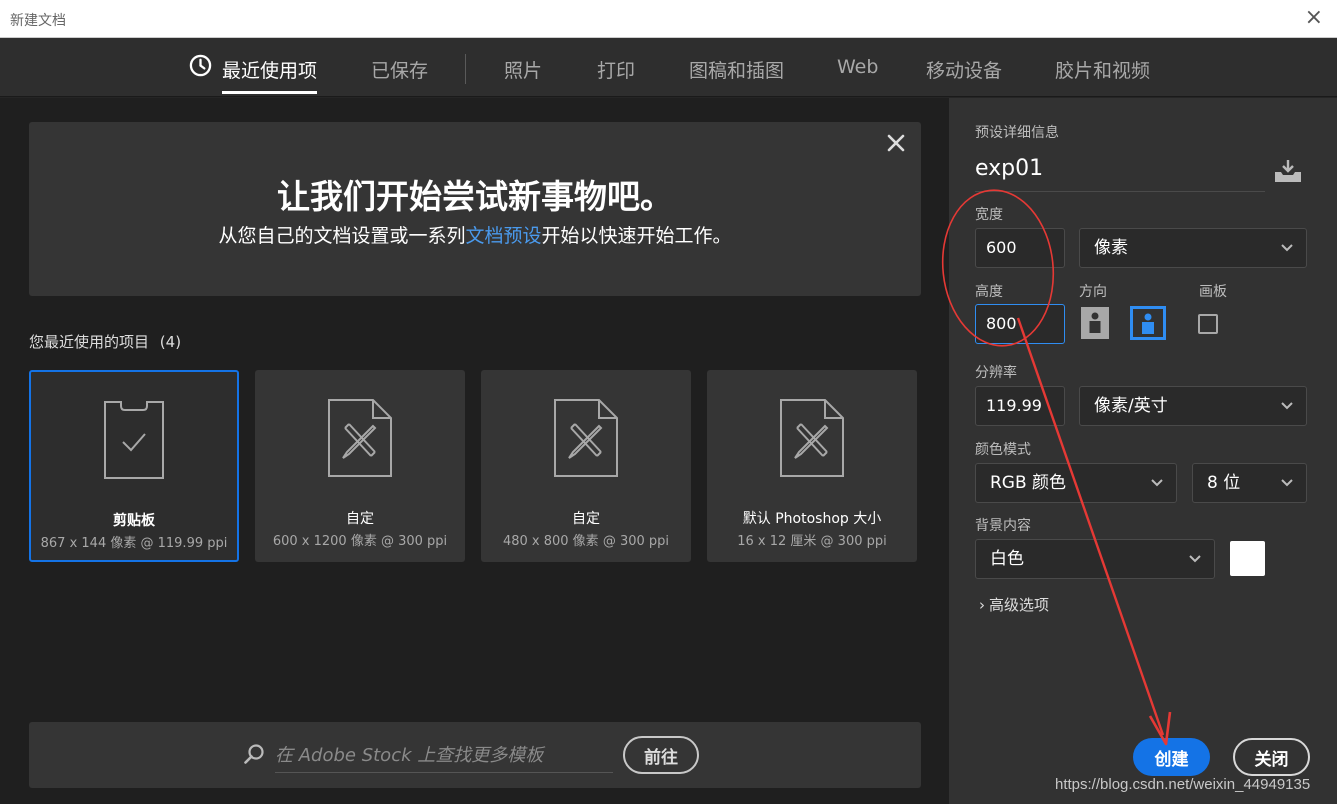 Image resolution: width=1337 pixels, height=804 pixels. I want to click on recent-item-name: 默认 Photoshop 大小, so click(812, 519).